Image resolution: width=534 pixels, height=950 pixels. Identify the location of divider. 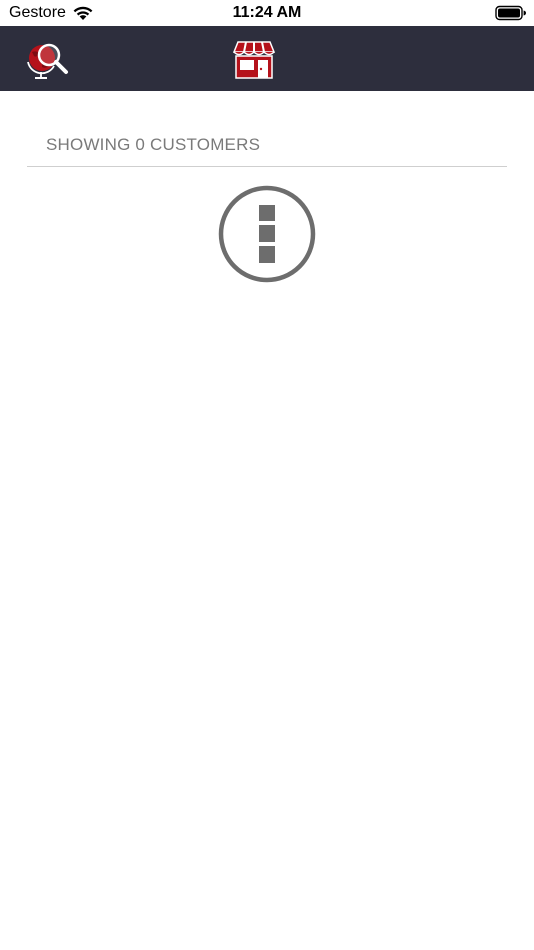
(267, 166).